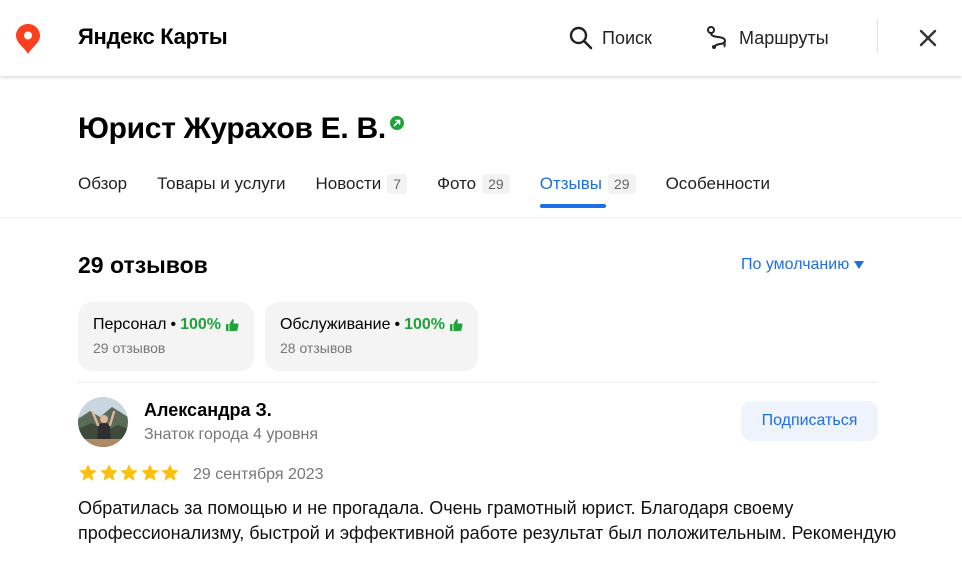 This screenshot has width=962, height=585. I want to click on aspect-name: Персонал, so click(130, 324).